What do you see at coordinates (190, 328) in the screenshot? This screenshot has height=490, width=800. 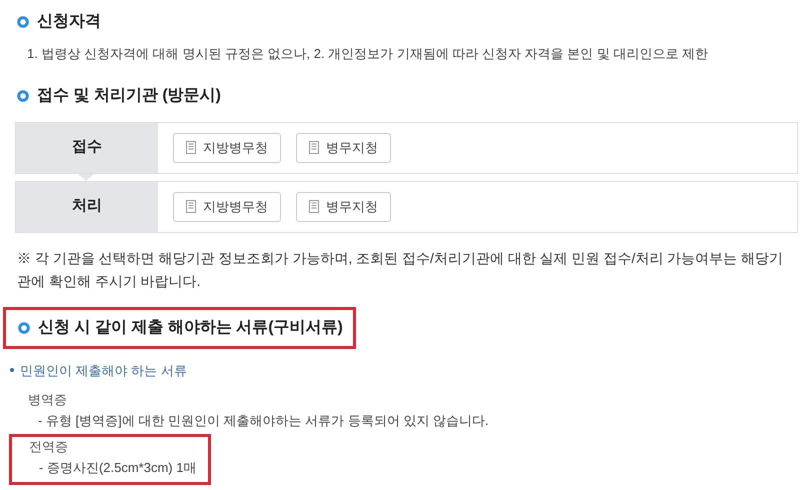 I see `section-title: 신청 시 같이 제출 해야하는 서류(구비서류)` at bounding box center [190, 328].